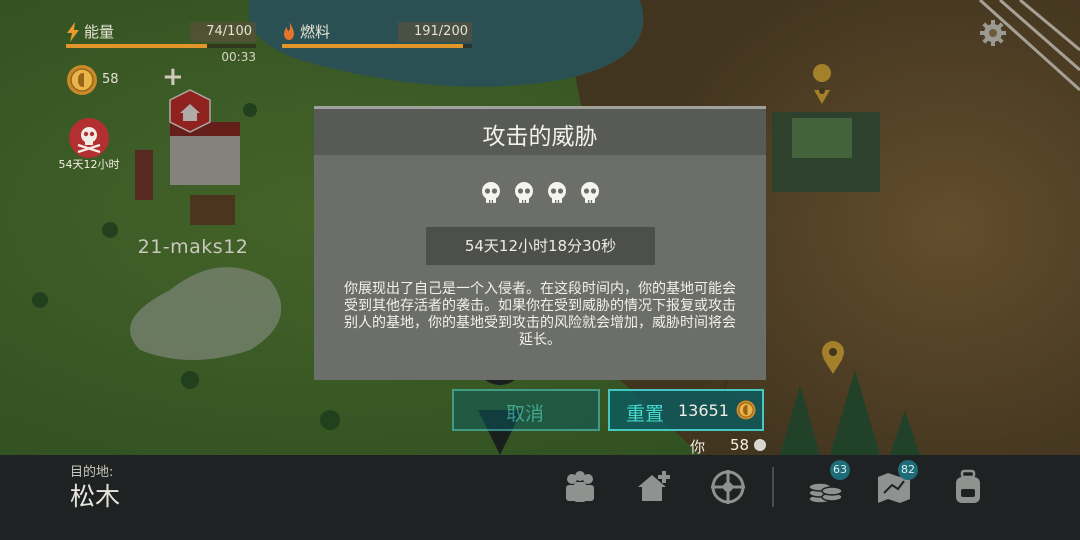 The height and width of the screenshot is (540, 1080). Describe the element at coordinates (968, 487) in the screenshot. I see `backpack-icon` at that location.